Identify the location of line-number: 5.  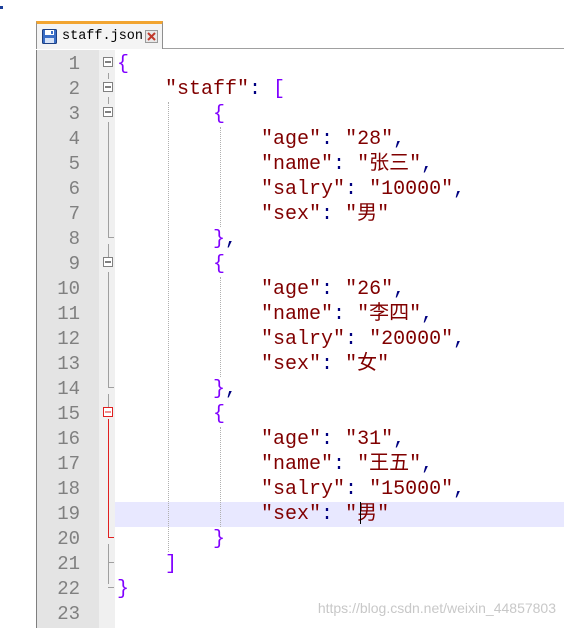
(74, 164).